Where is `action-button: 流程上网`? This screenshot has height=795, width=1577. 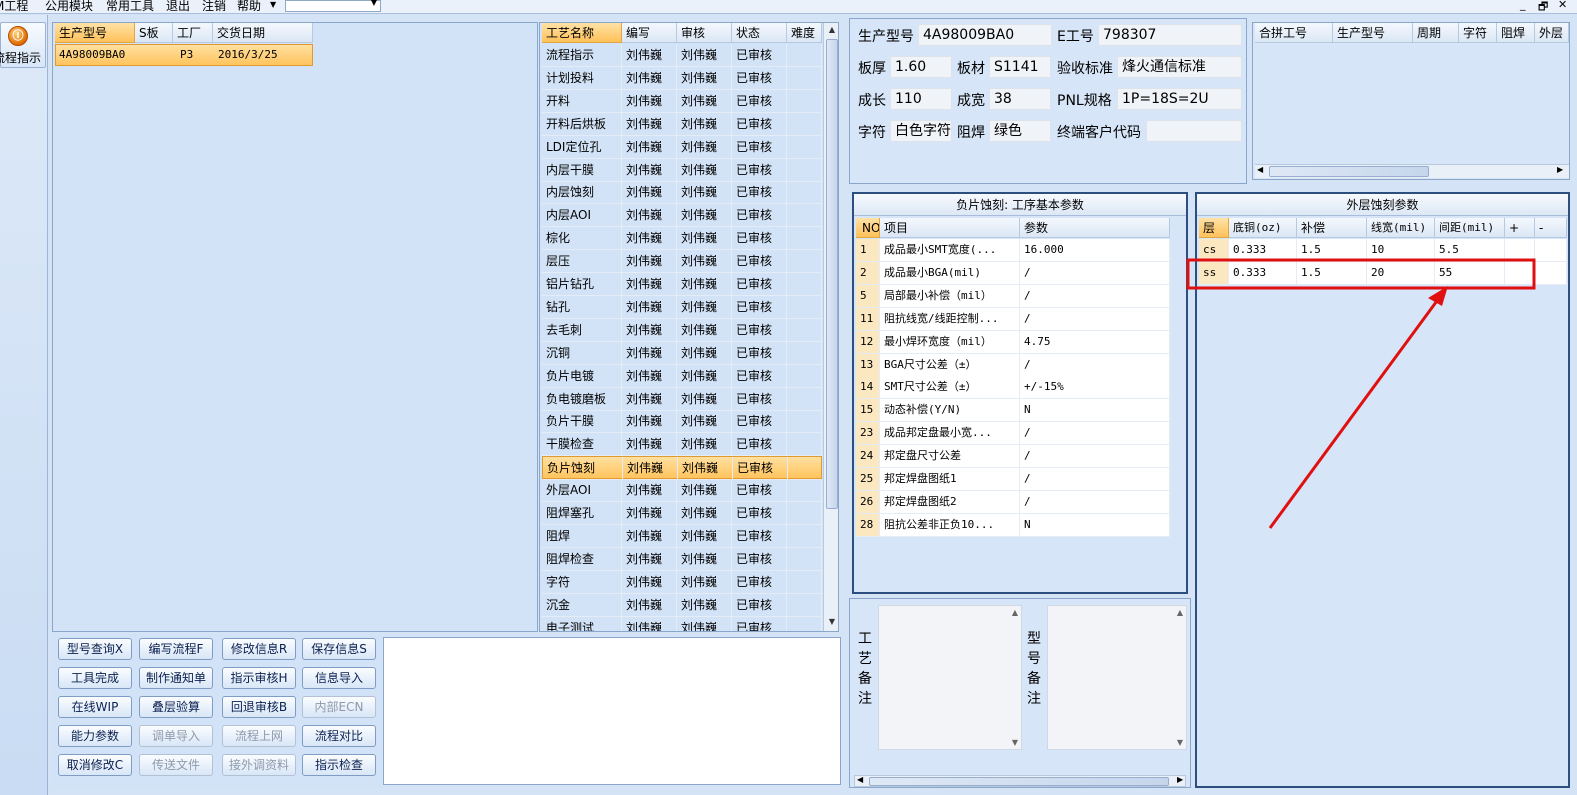
action-button: 流程上网 is located at coordinates (259, 736).